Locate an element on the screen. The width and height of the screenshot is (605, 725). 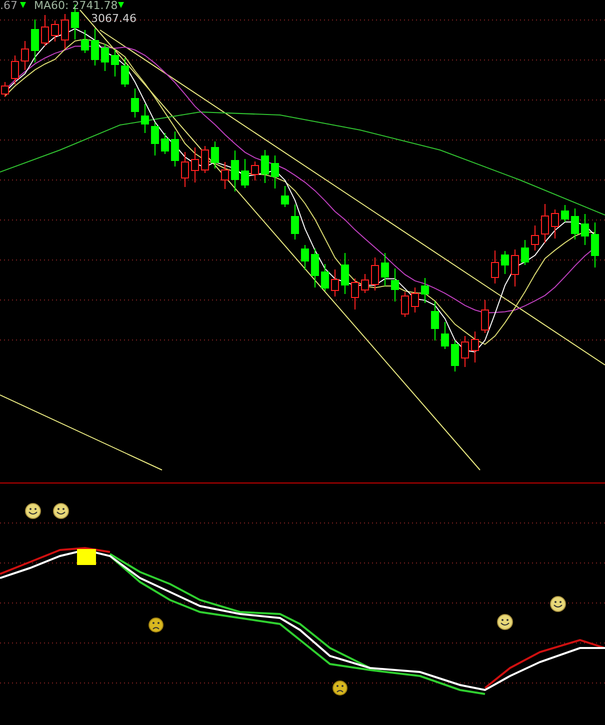
price-label: 3067.46 is located at coordinates (113, 18).